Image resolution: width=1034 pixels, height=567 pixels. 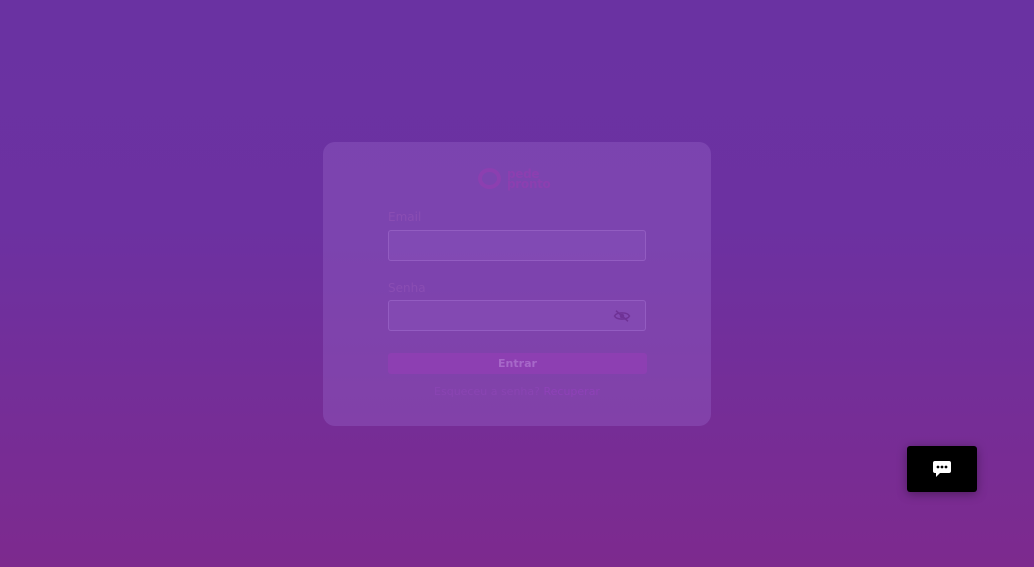 What do you see at coordinates (529, 183) in the screenshot?
I see `logo-line-2: pronto` at bounding box center [529, 183].